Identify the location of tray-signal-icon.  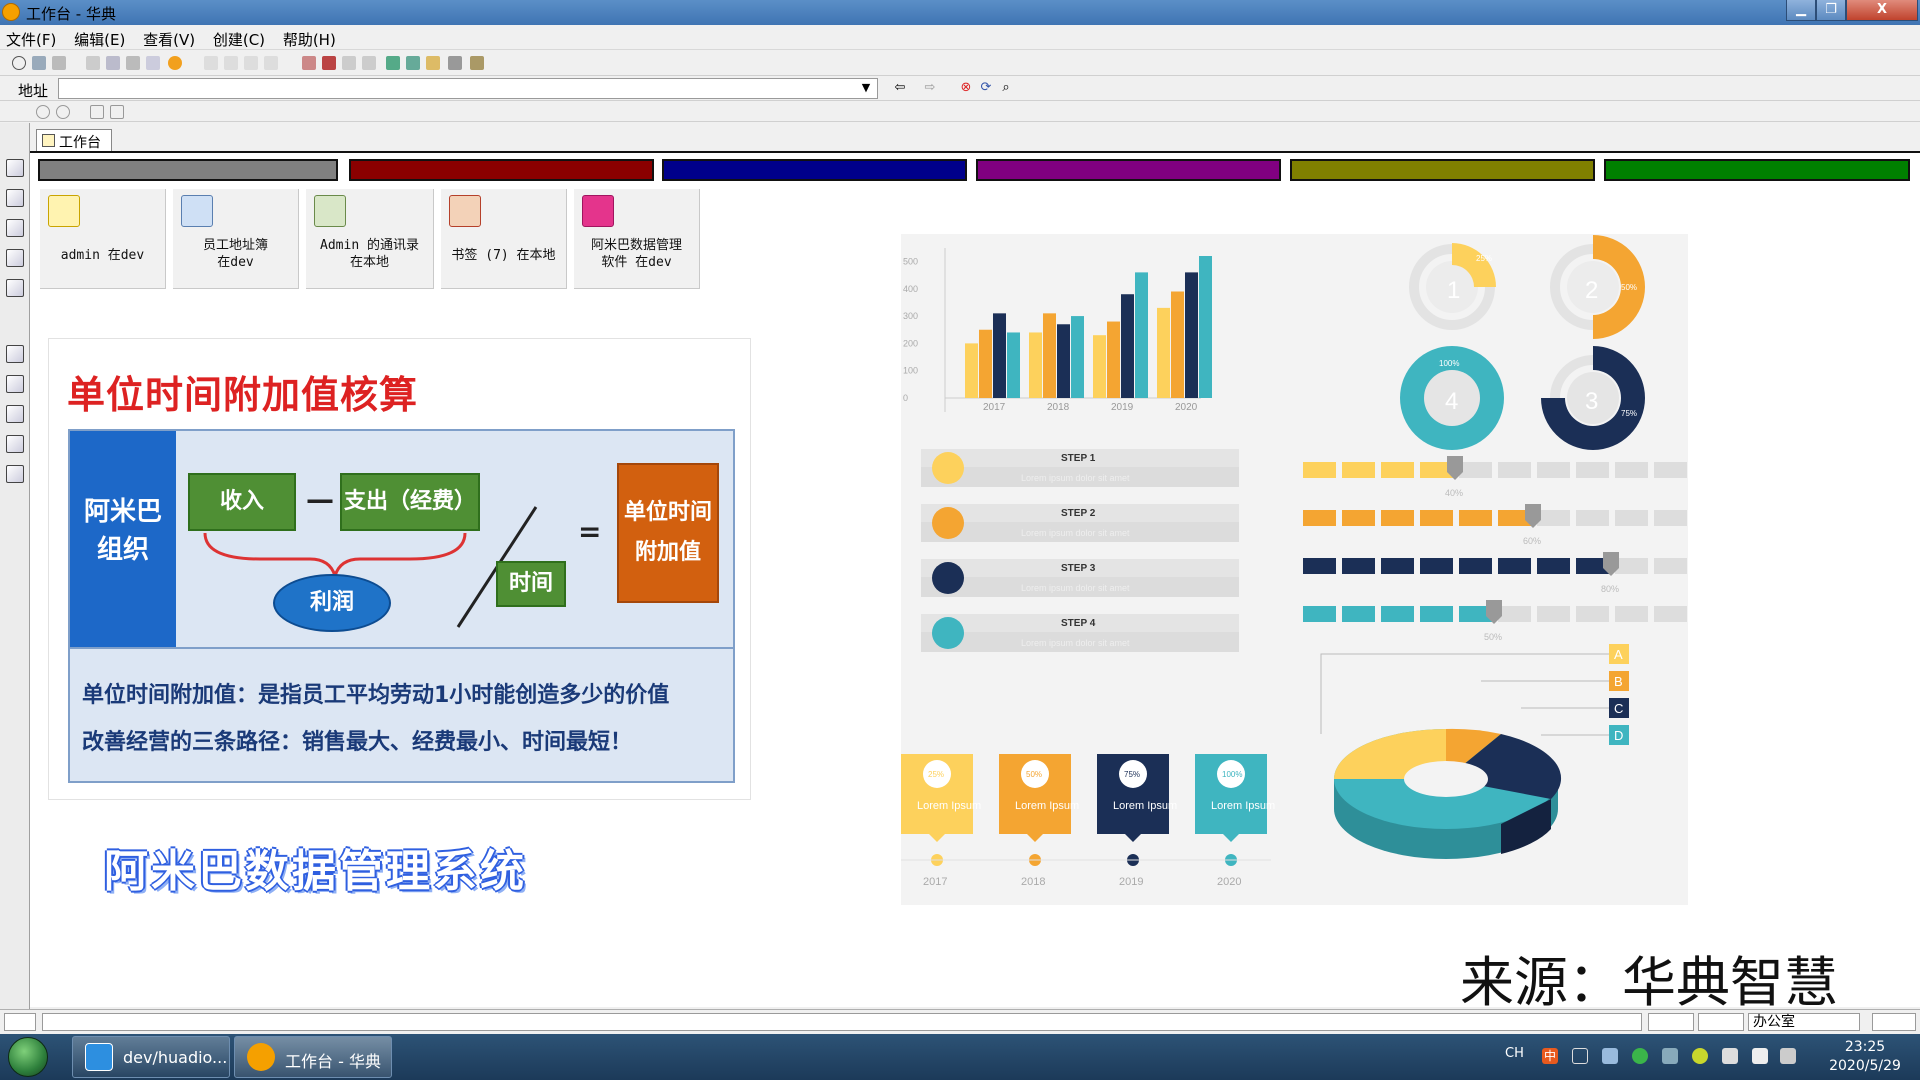
(1610, 1056).